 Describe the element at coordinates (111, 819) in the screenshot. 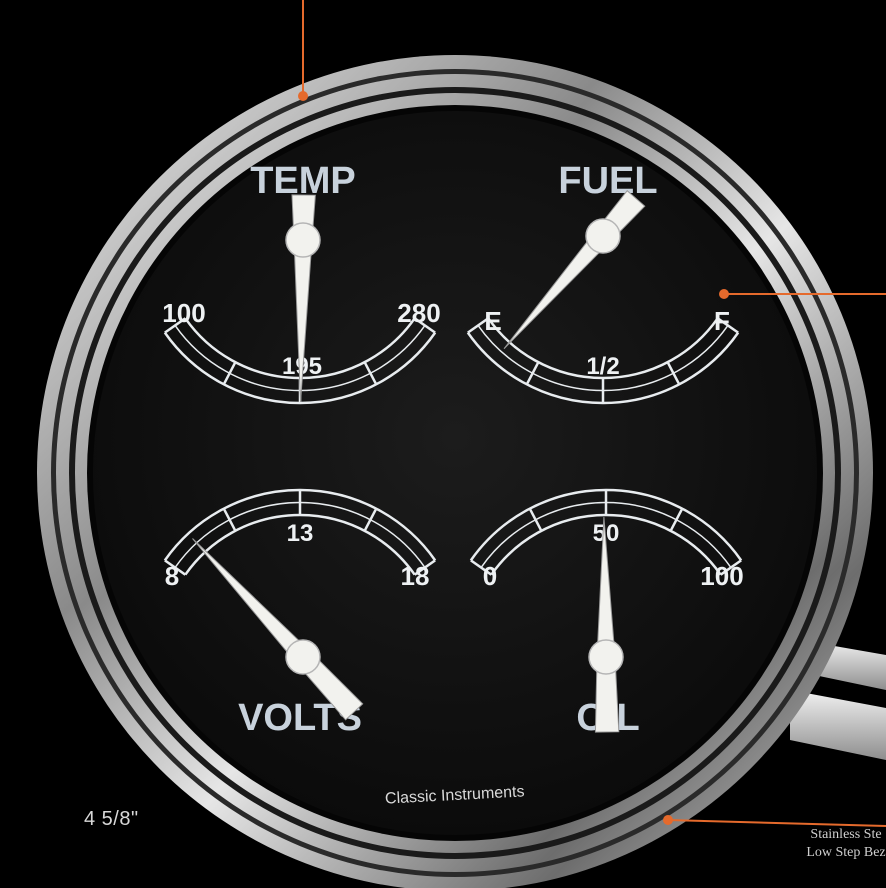

I see `size-label: 4 5/8"` at that location.